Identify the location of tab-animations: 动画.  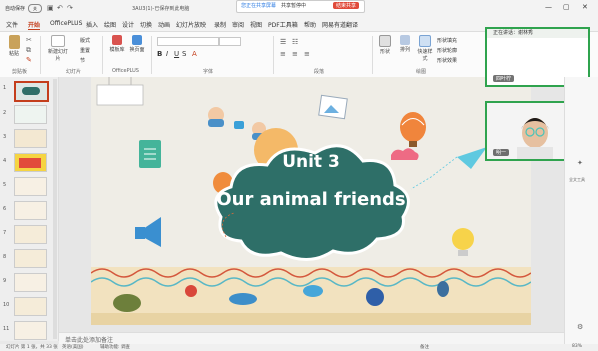
(164, 24).